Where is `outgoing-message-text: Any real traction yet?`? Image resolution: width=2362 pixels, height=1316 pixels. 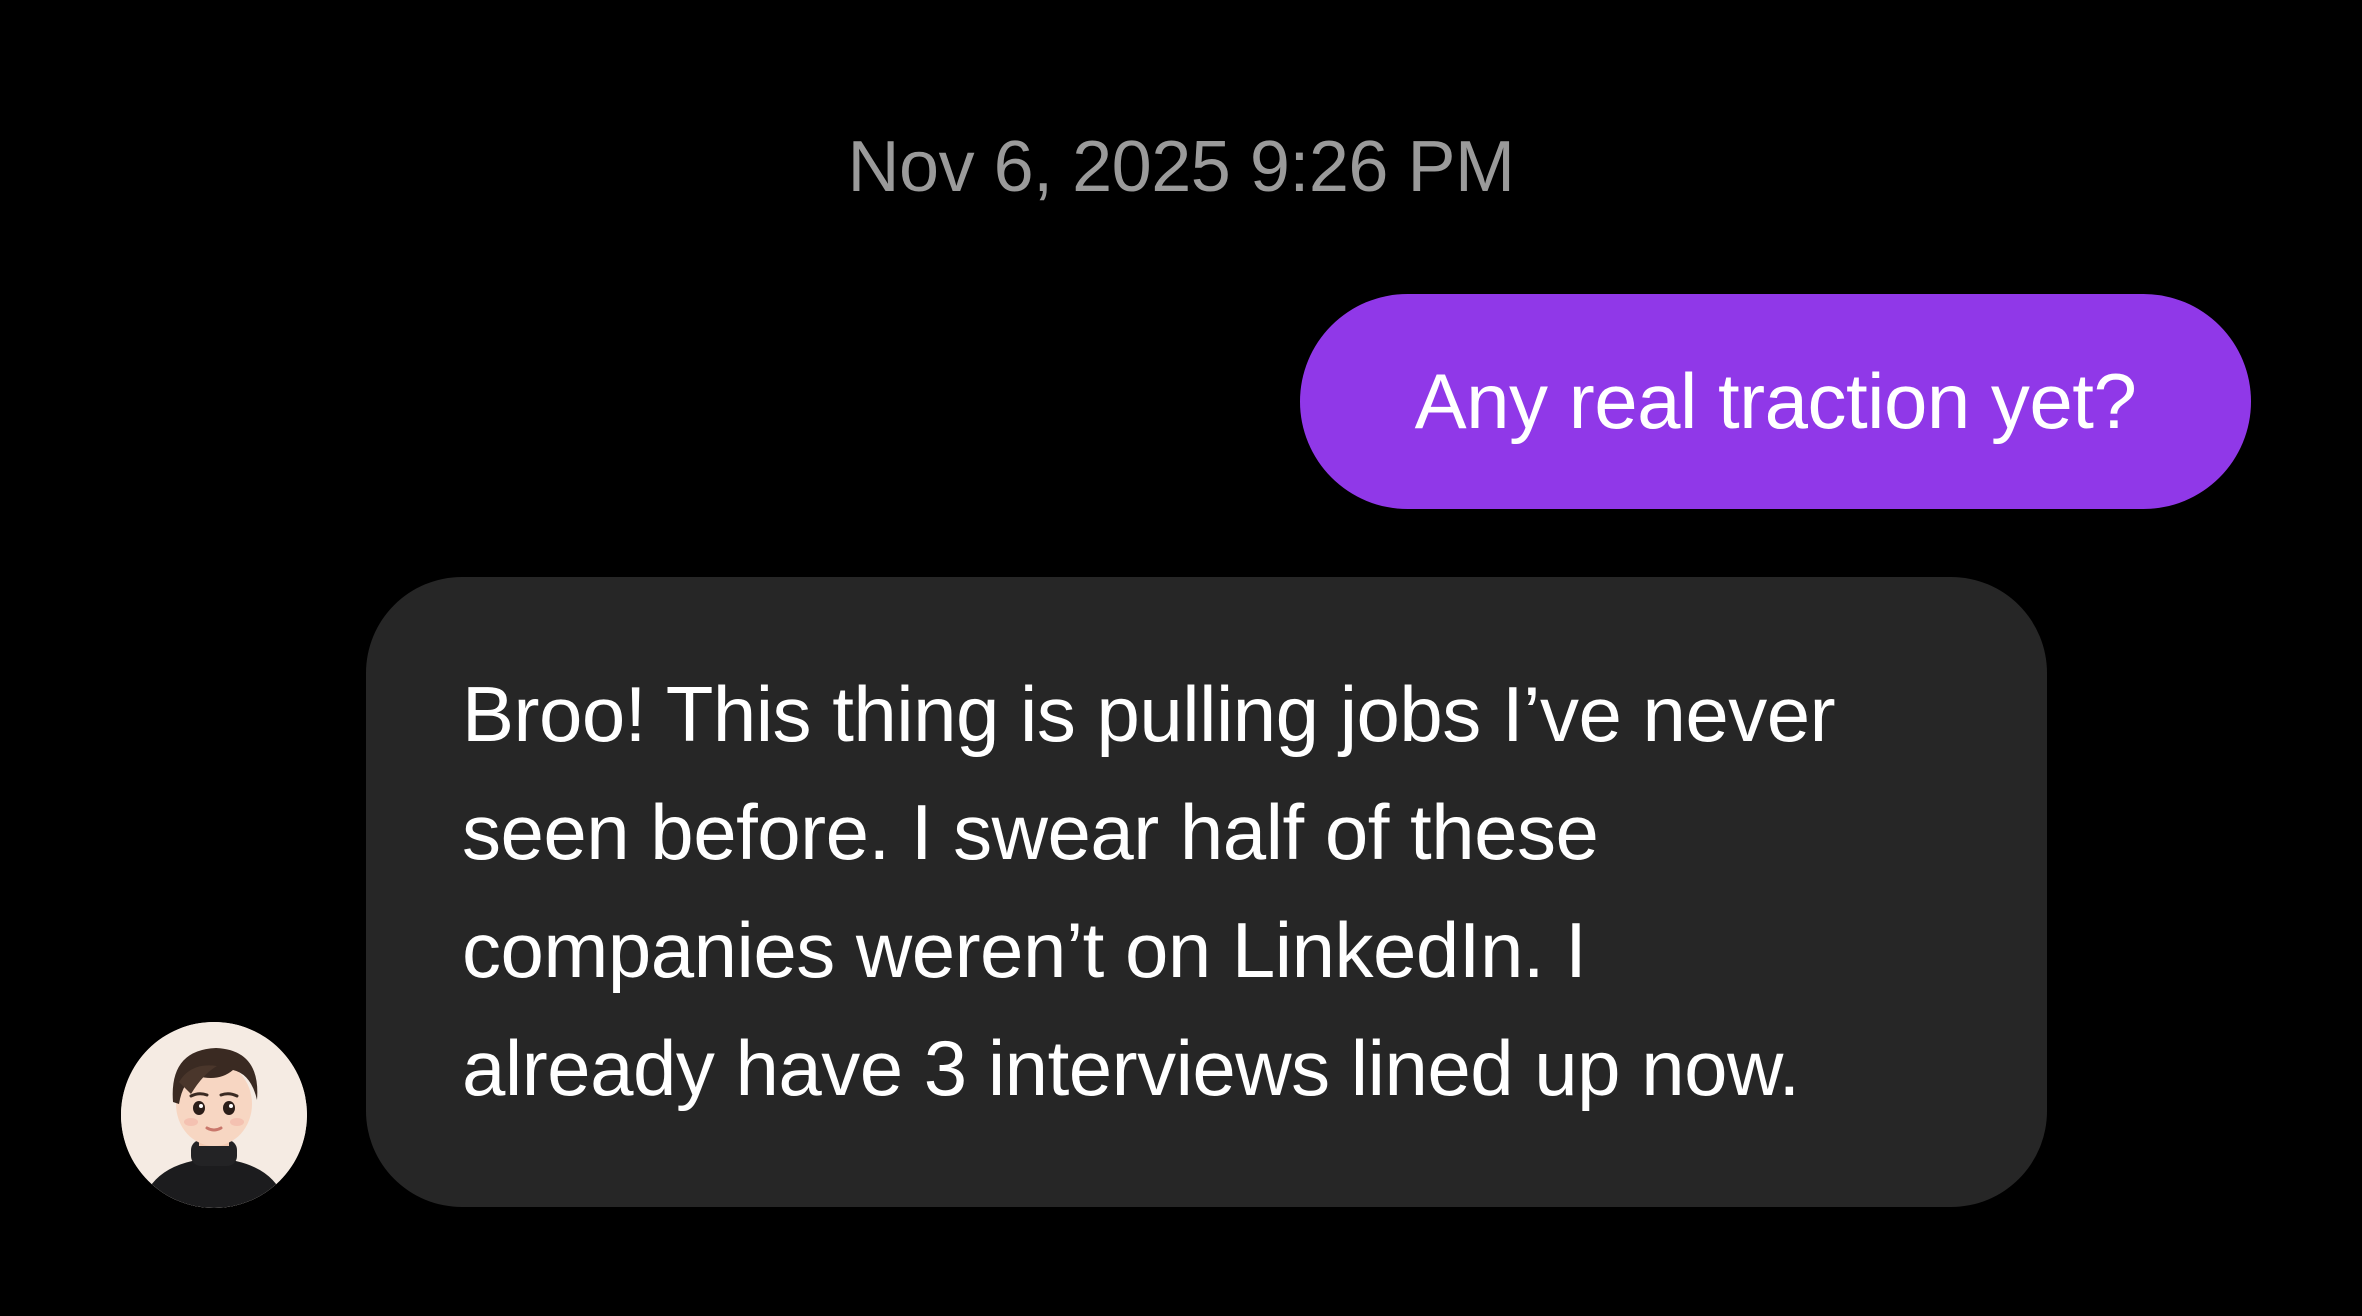
outgoing-message-text: Any real traction yet? is located at coordinates (1775, 401).